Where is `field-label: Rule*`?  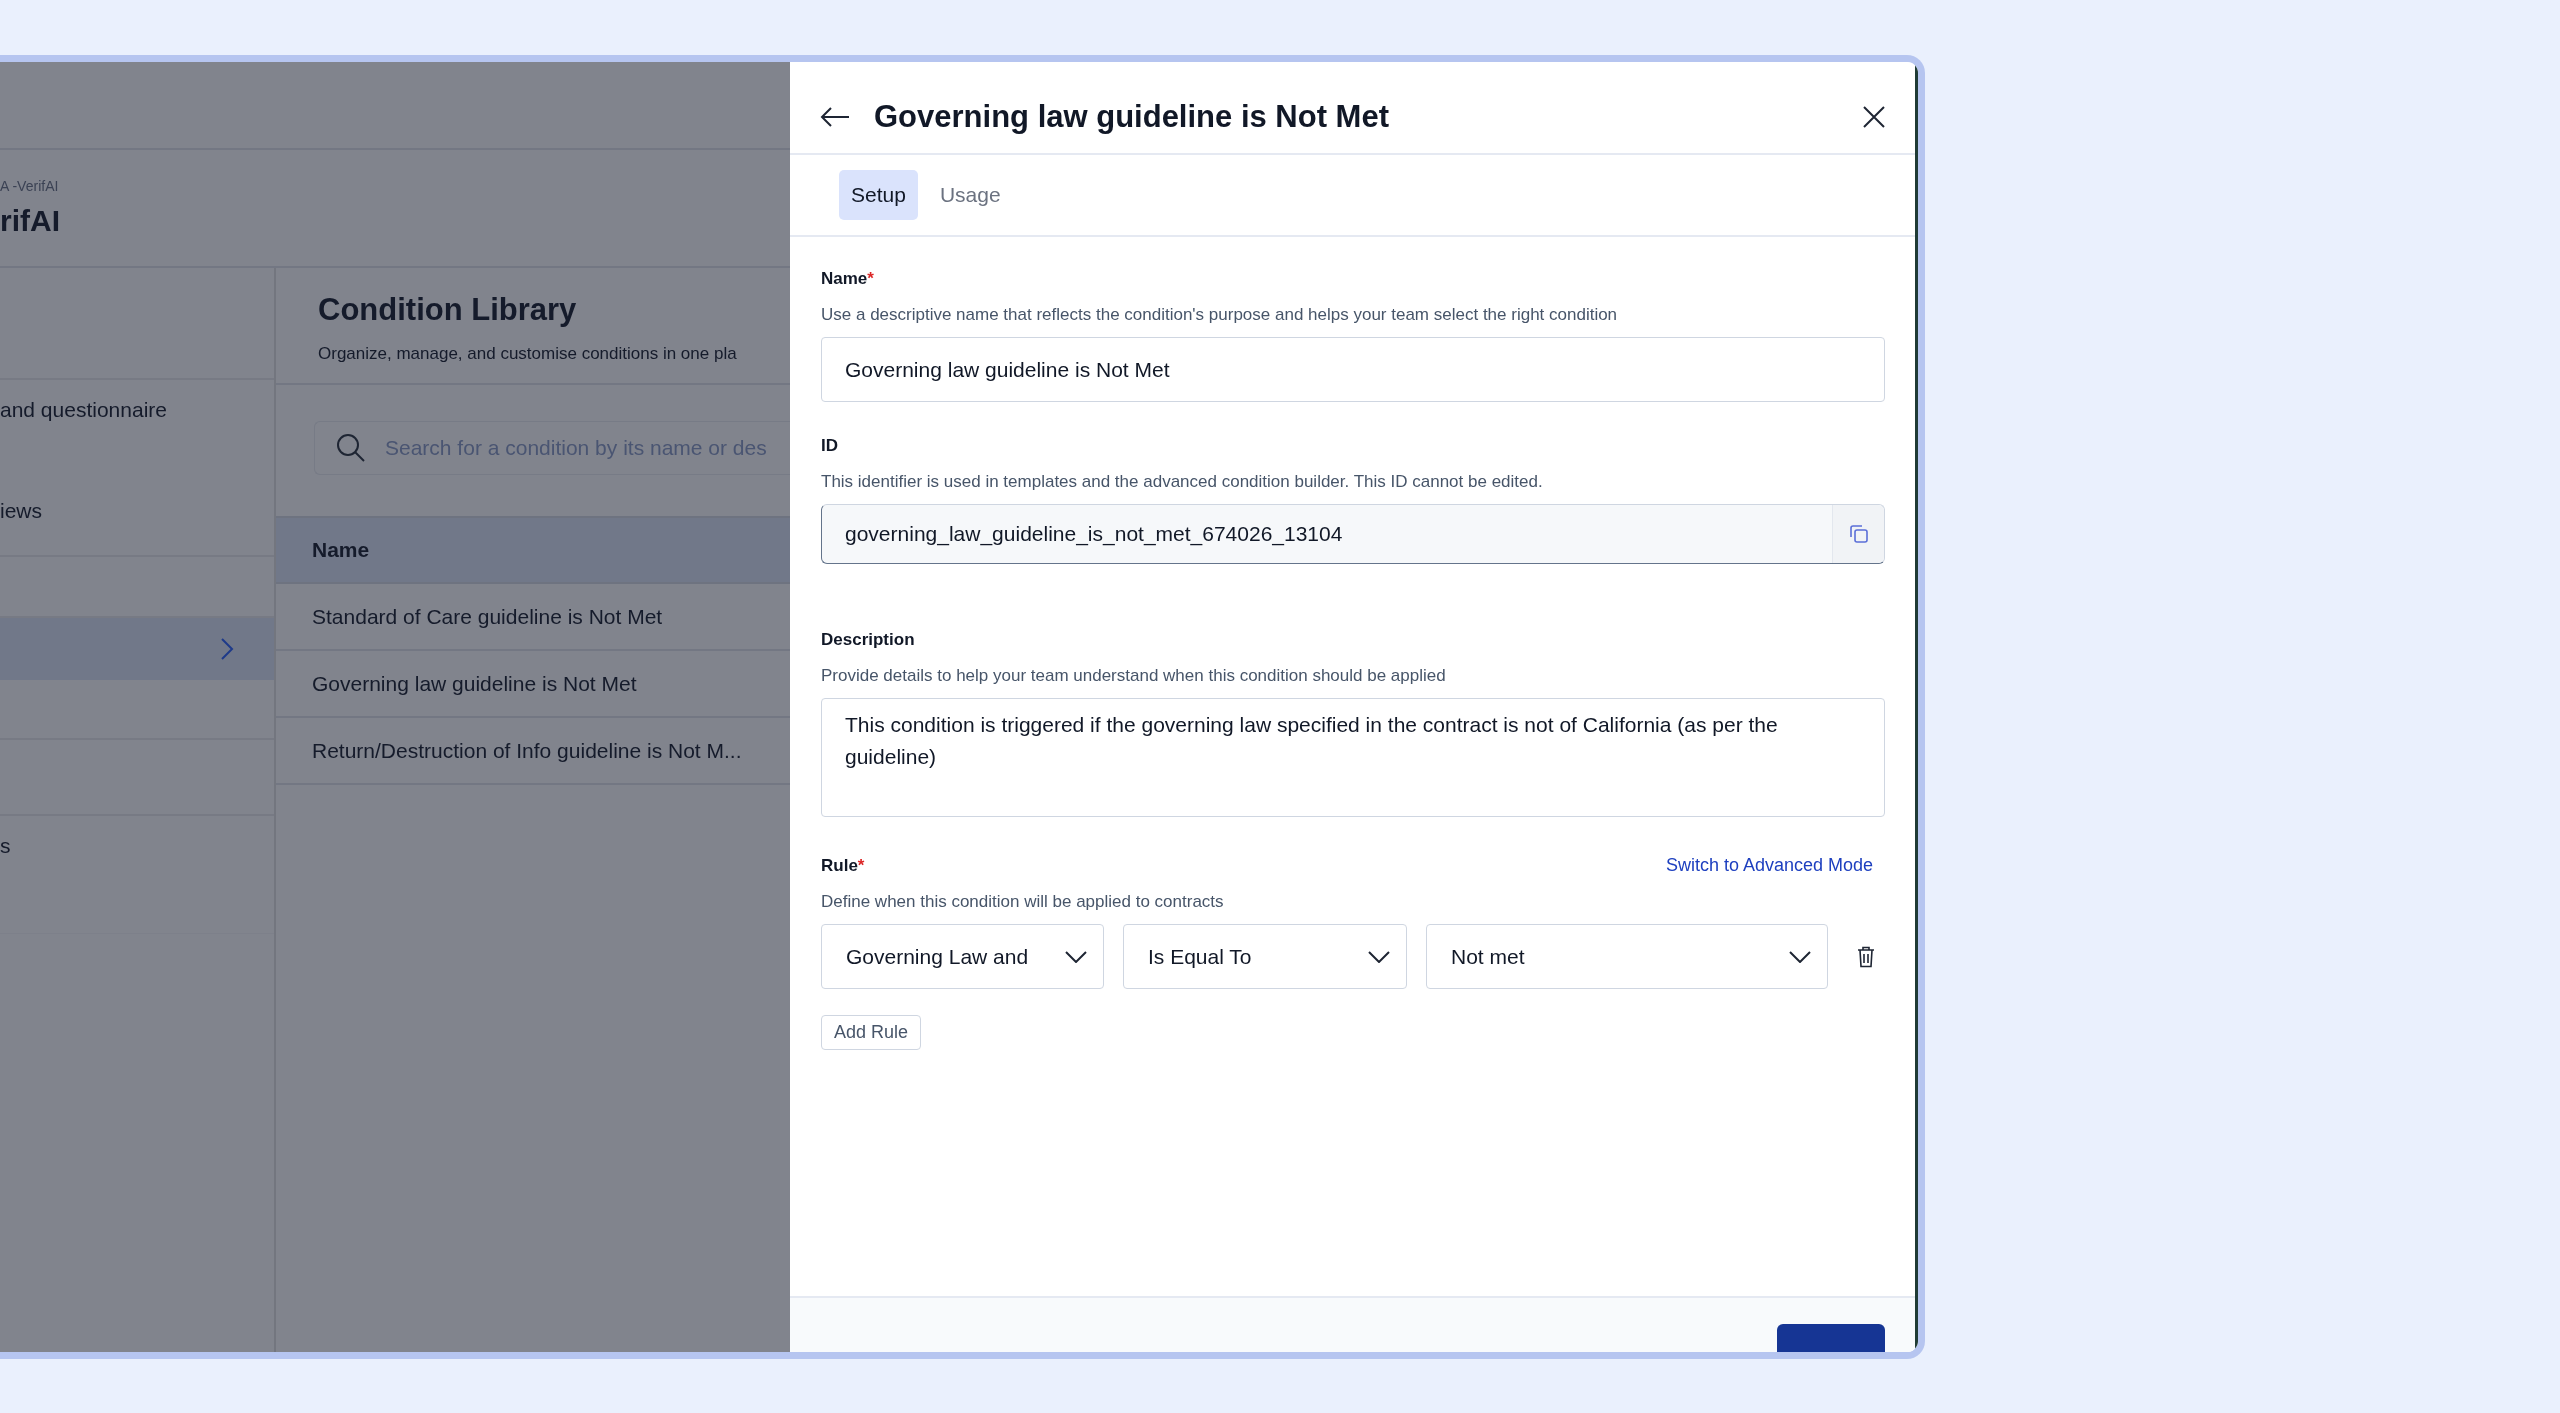
field-label: Rule* is located at coordinates (843, 866).